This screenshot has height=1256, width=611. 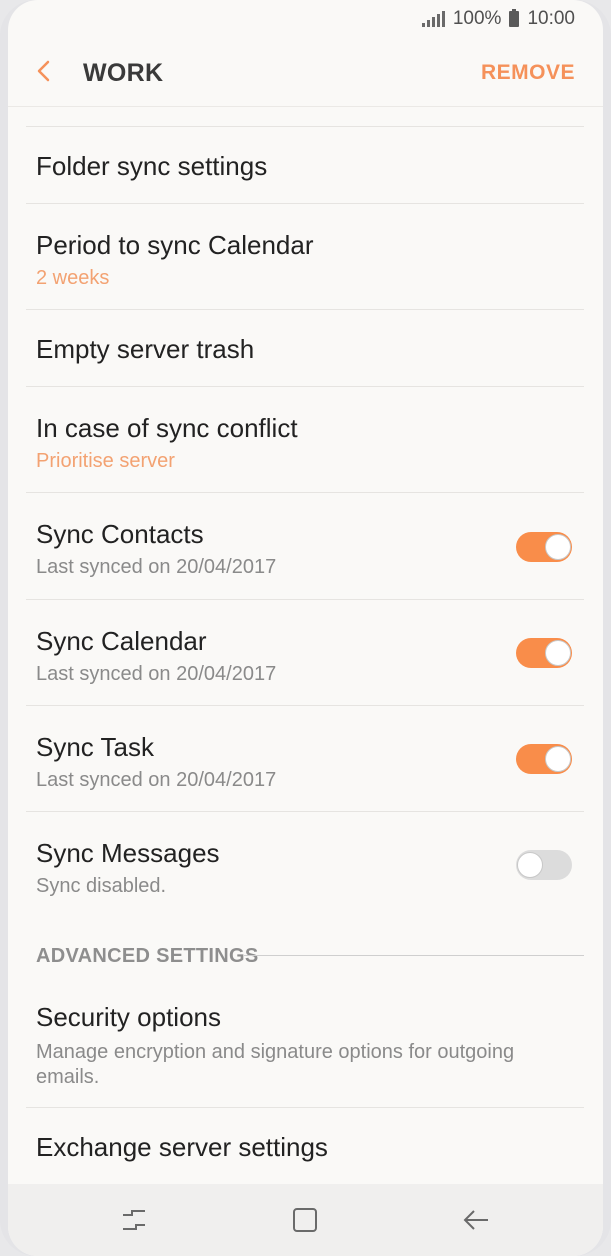 I want to click on sync-calendar-item: Sync Calendar Last synced on 20/04/2017, so click(x=305, y=653).